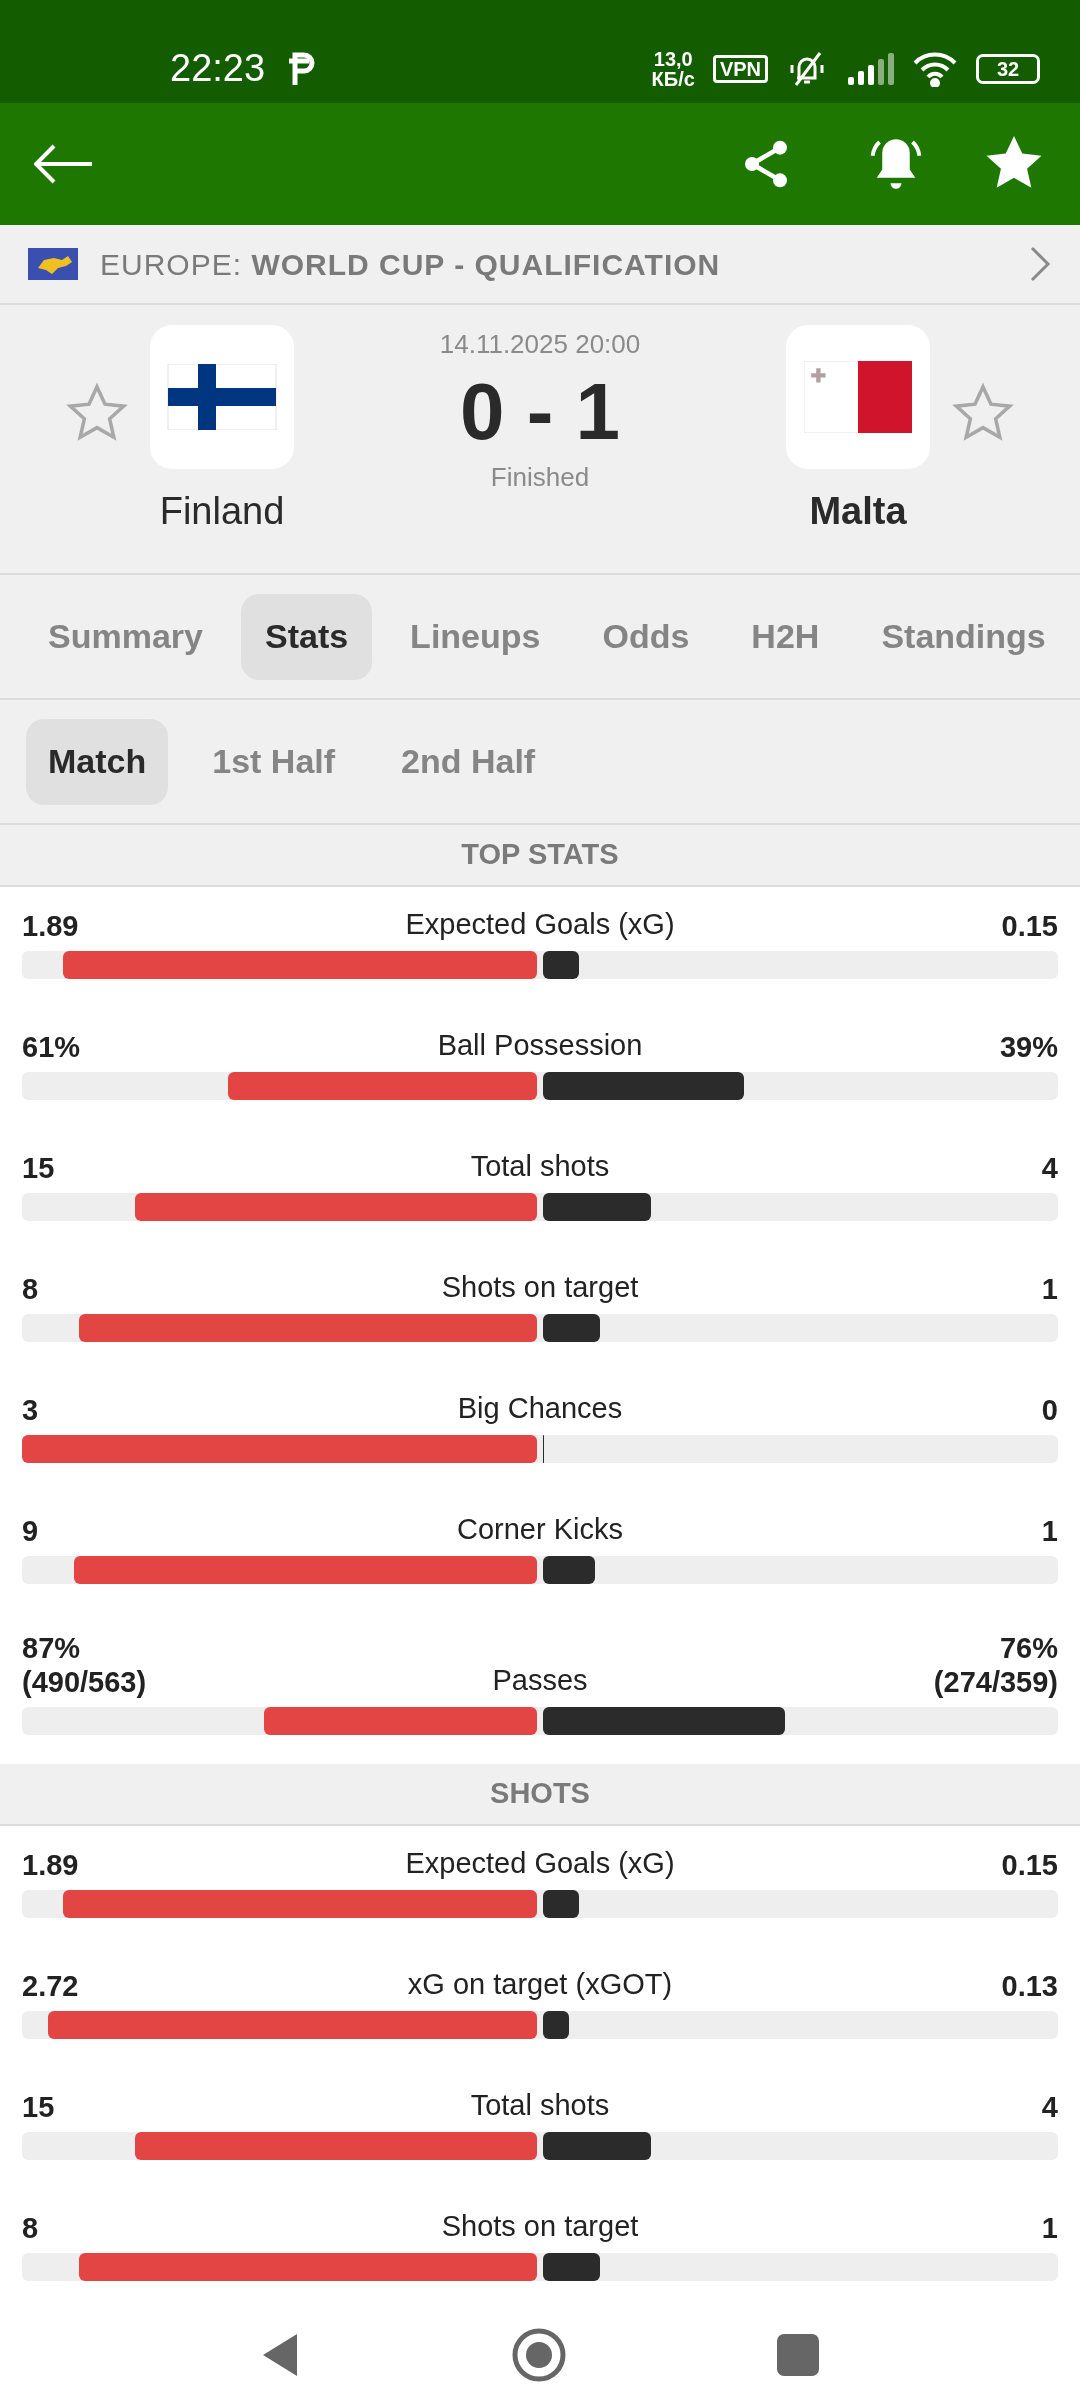 This screenshot has width=1080, height=2400. I want to click on match-score: 0 - 1, so click(540, 412).